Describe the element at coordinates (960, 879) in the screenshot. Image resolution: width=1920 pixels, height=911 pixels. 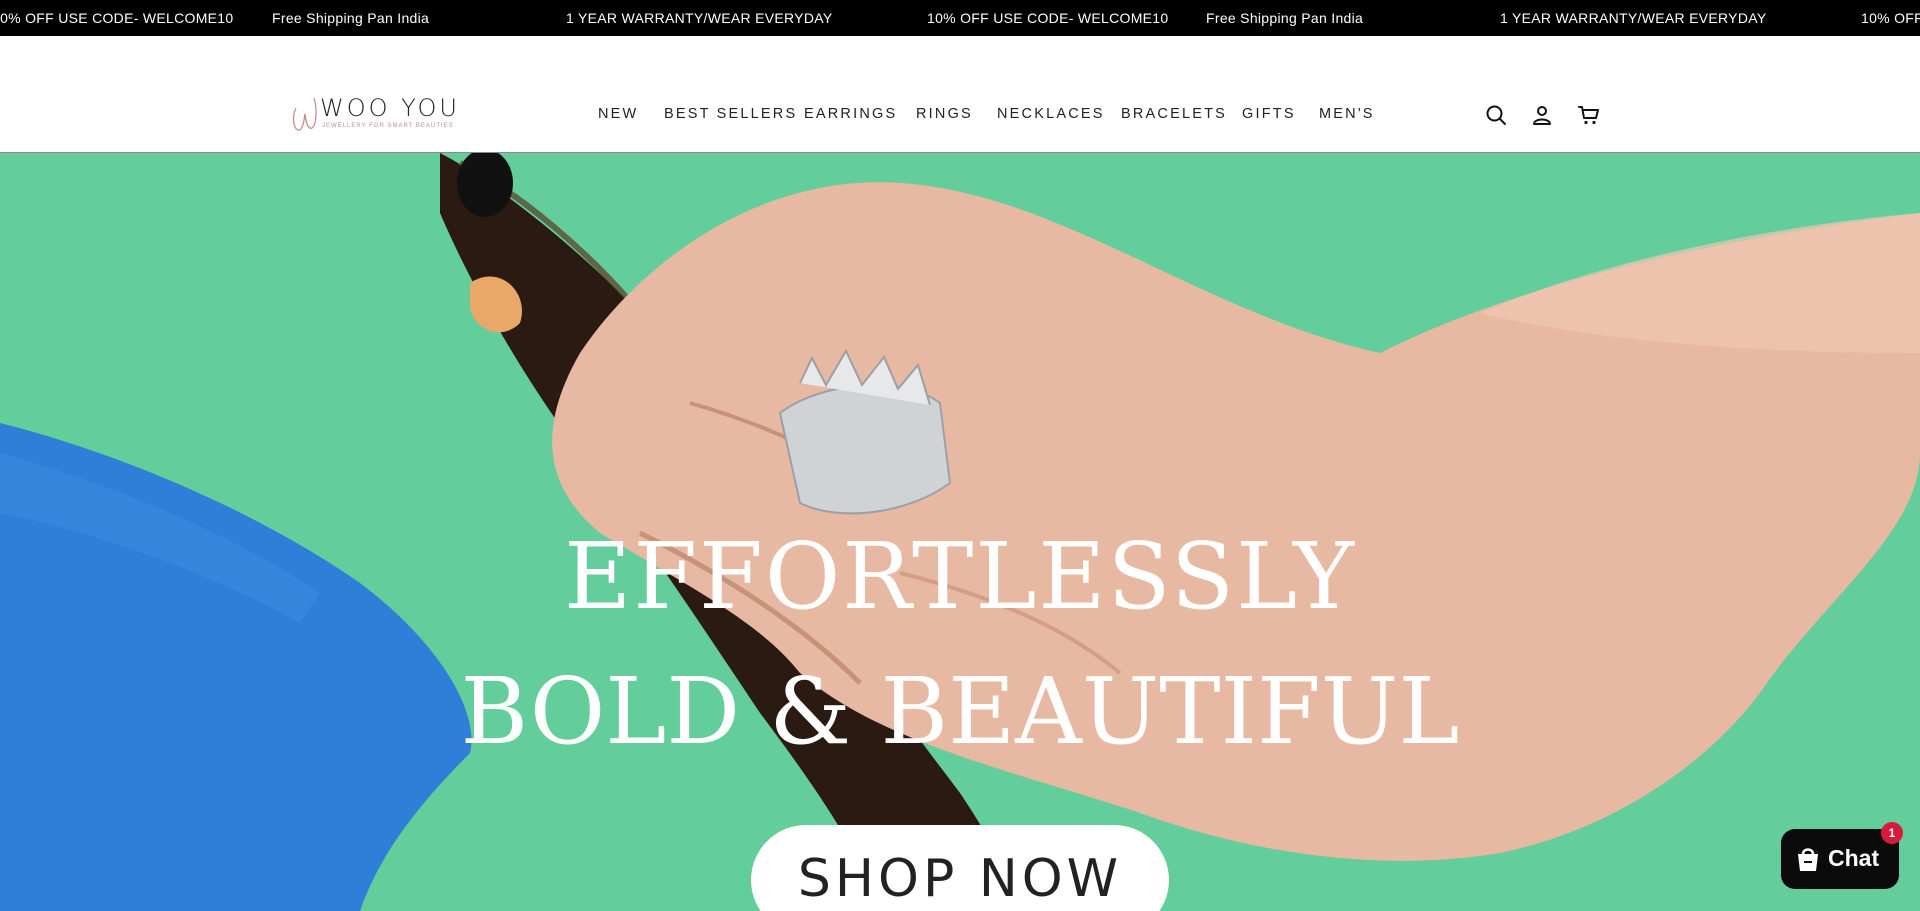
I see `shop-now-label: SHOP NOW` at that location.